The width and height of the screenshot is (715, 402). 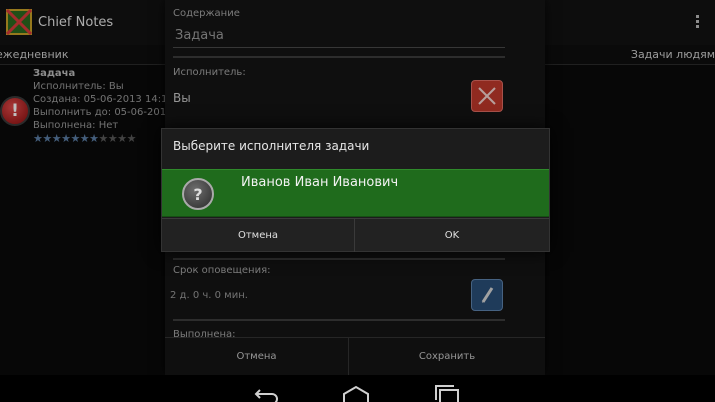 What do you see at coordinates (258, 235) in the screenshot?
I see `dialog-cancel-button: Отмена` at bounding box center [258, 235].